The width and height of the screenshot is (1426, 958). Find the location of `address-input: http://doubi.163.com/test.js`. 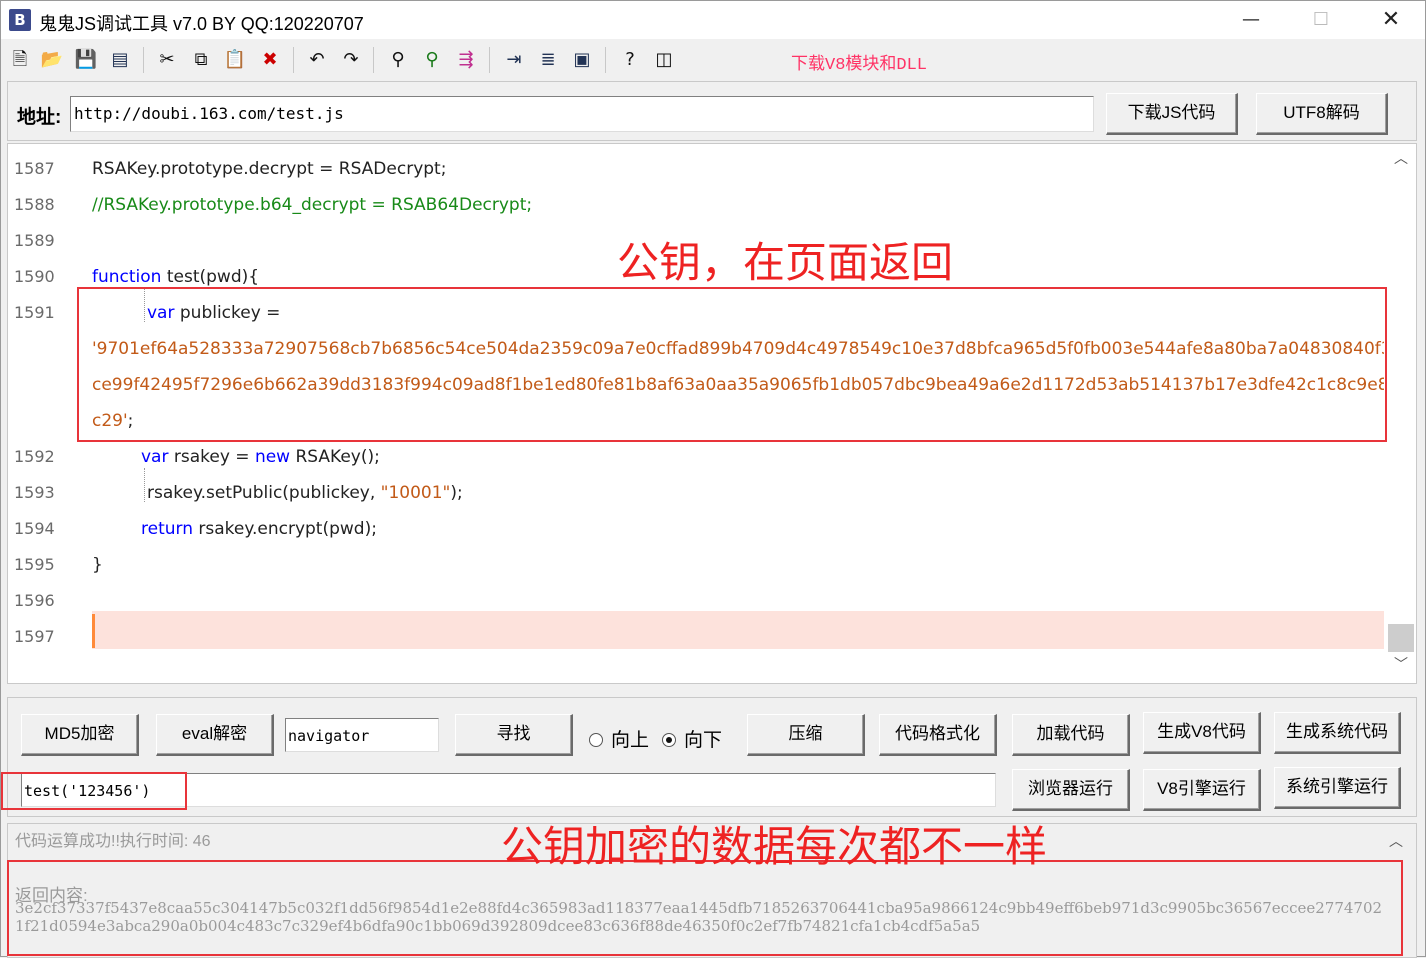

address-input: http://doubi.163.com/test.js is located at coordinates (582, 114).